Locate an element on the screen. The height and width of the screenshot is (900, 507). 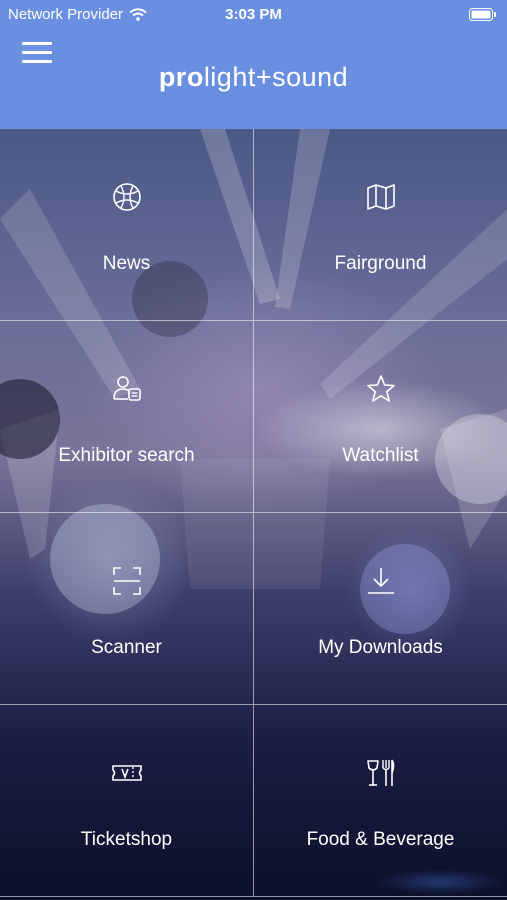
tile-label: Food & Beverage is located at coordinates (380, 839).